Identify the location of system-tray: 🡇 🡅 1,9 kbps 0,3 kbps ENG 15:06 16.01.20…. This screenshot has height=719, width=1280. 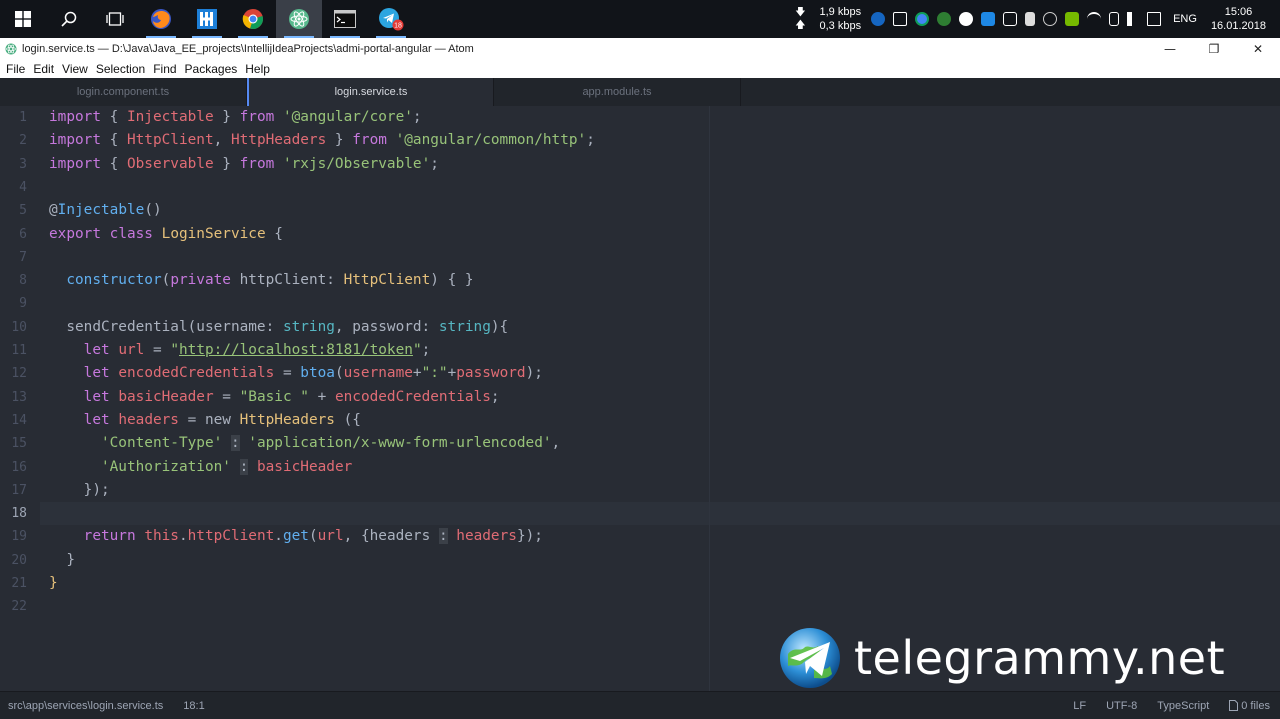
(1037, 19).